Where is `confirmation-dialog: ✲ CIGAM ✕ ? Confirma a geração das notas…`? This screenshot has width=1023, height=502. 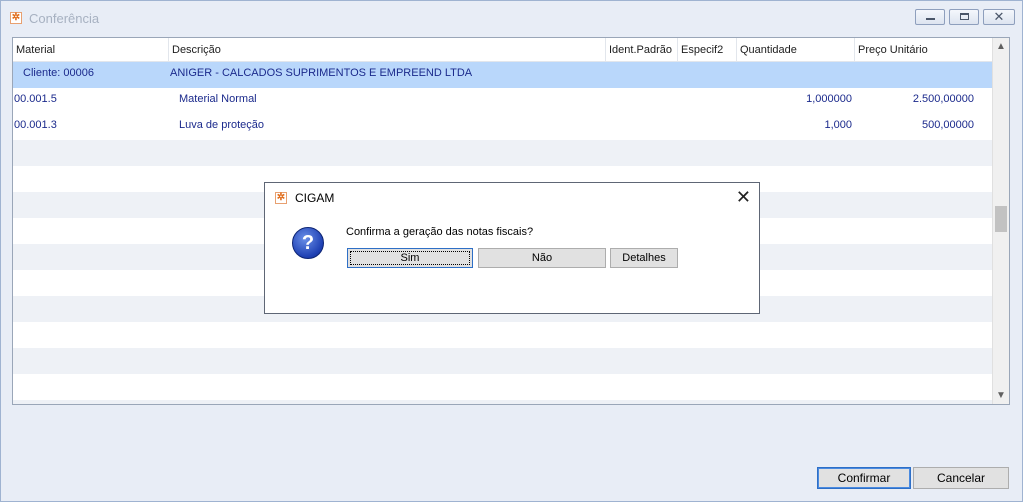
confirmation-dialog: ✲ CIGAM ✕ ? Confirma a geração das notas… is located at coordinates (512, 248).